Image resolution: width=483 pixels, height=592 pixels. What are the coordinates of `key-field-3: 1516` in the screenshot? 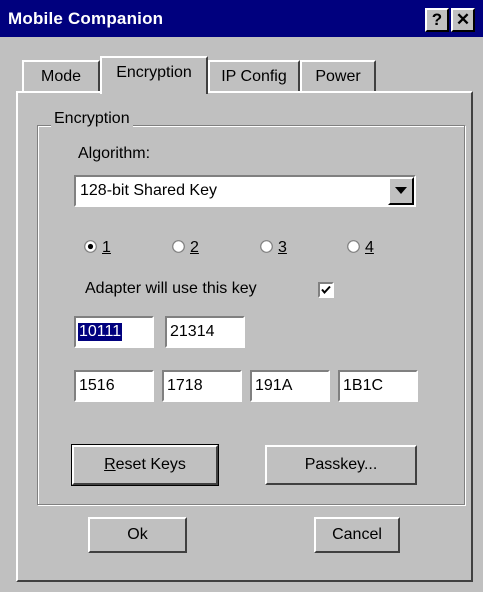 It's located at (114, 386).